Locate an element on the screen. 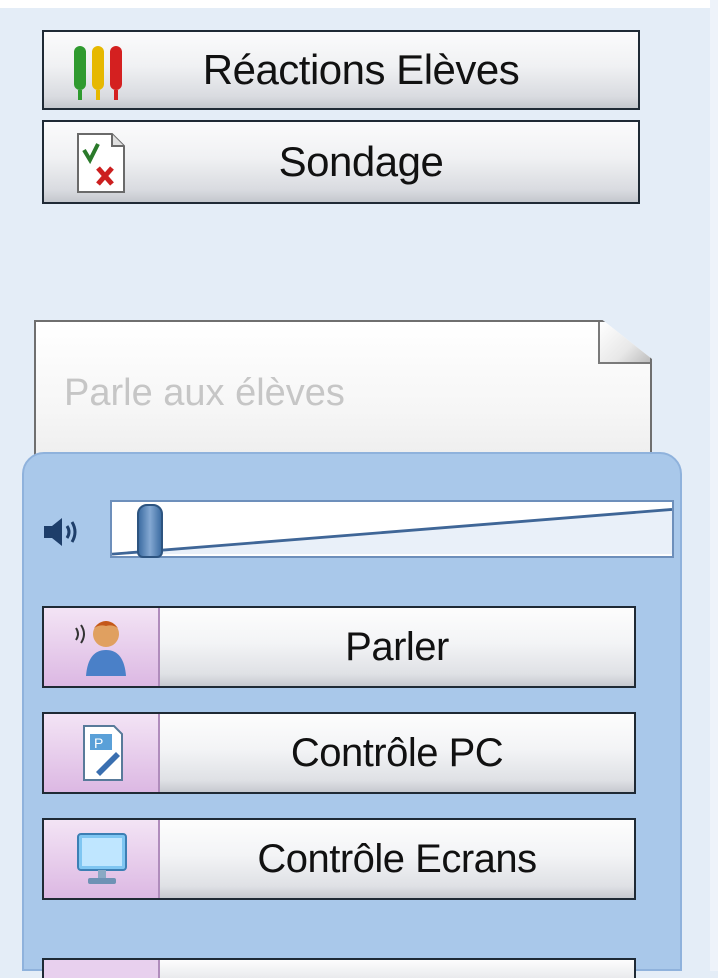 This screenshot has height=978, width=718. sondage-button: Sondage is located at coordinates (341, 162).